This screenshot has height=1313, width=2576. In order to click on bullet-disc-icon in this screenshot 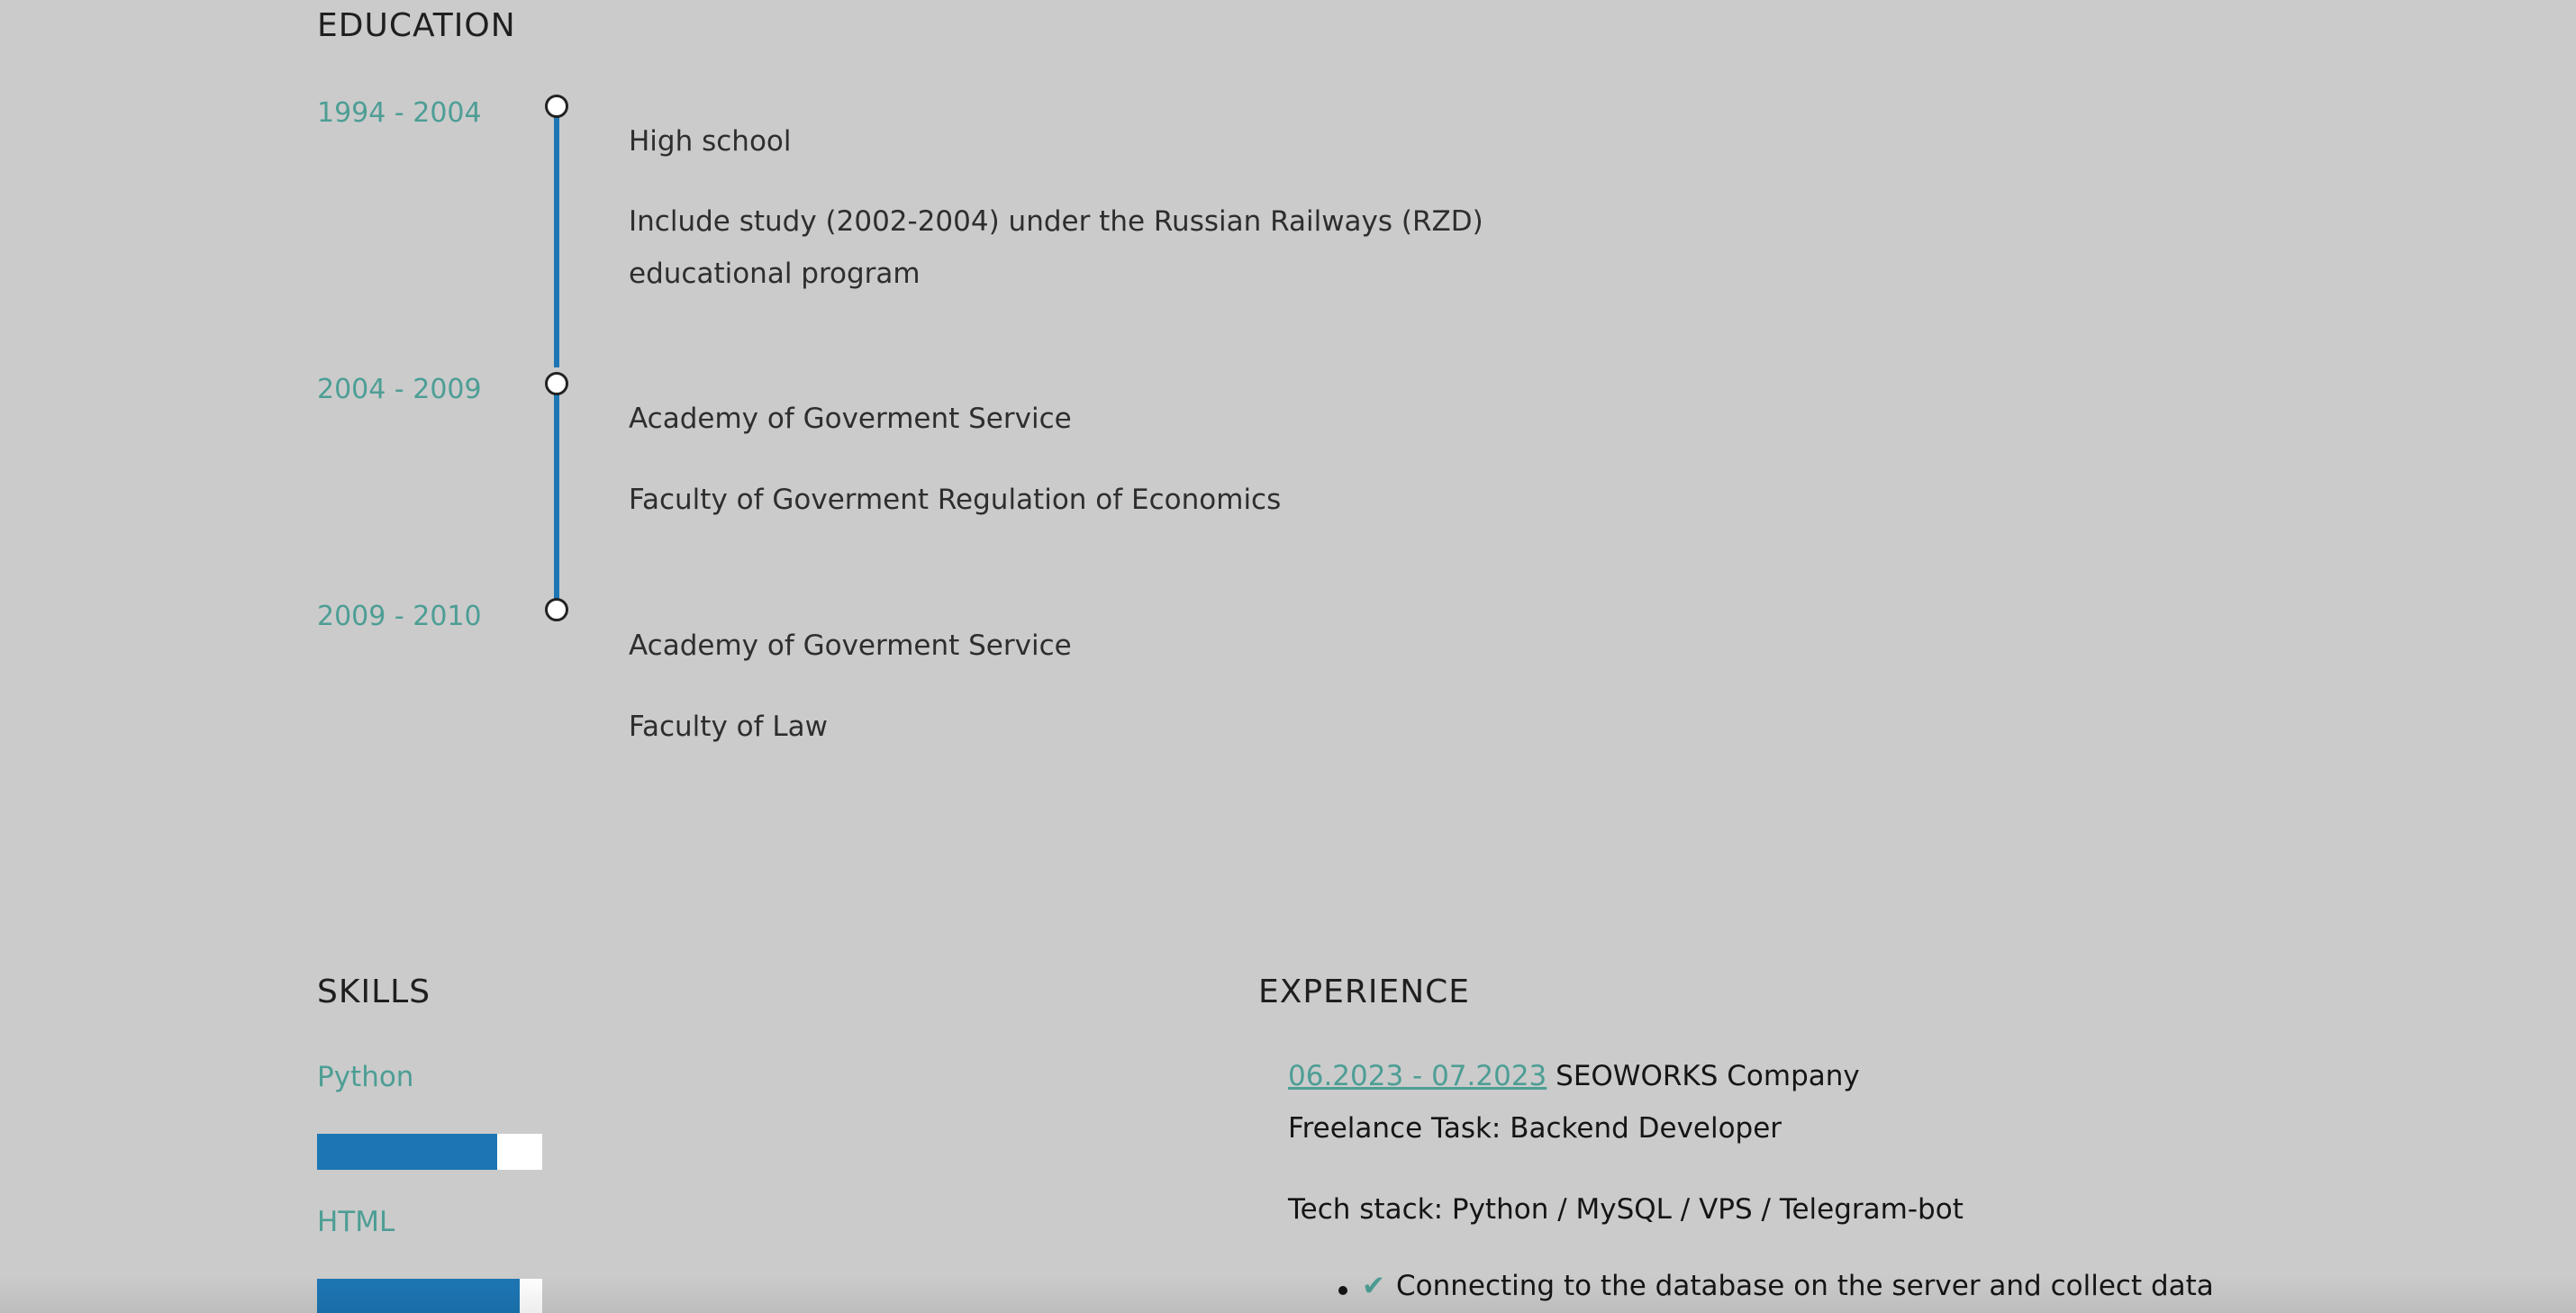, I will do `click(1342, 1290)`.